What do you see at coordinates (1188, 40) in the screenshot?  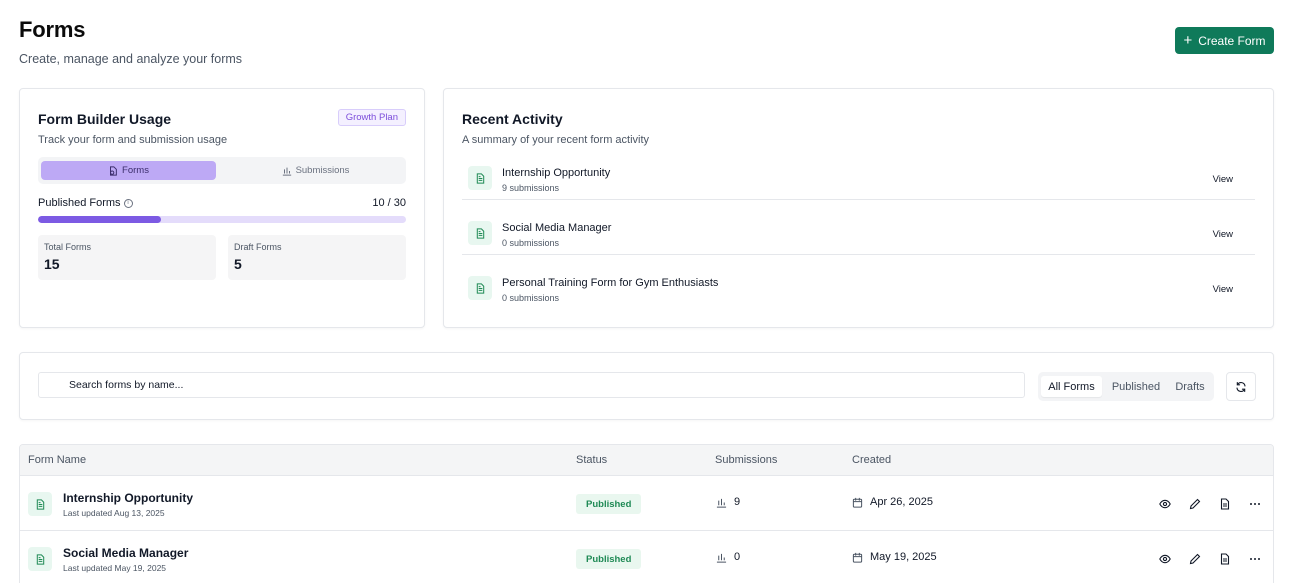 I see `plus-icon: +` at bounding box center [1188, 40].